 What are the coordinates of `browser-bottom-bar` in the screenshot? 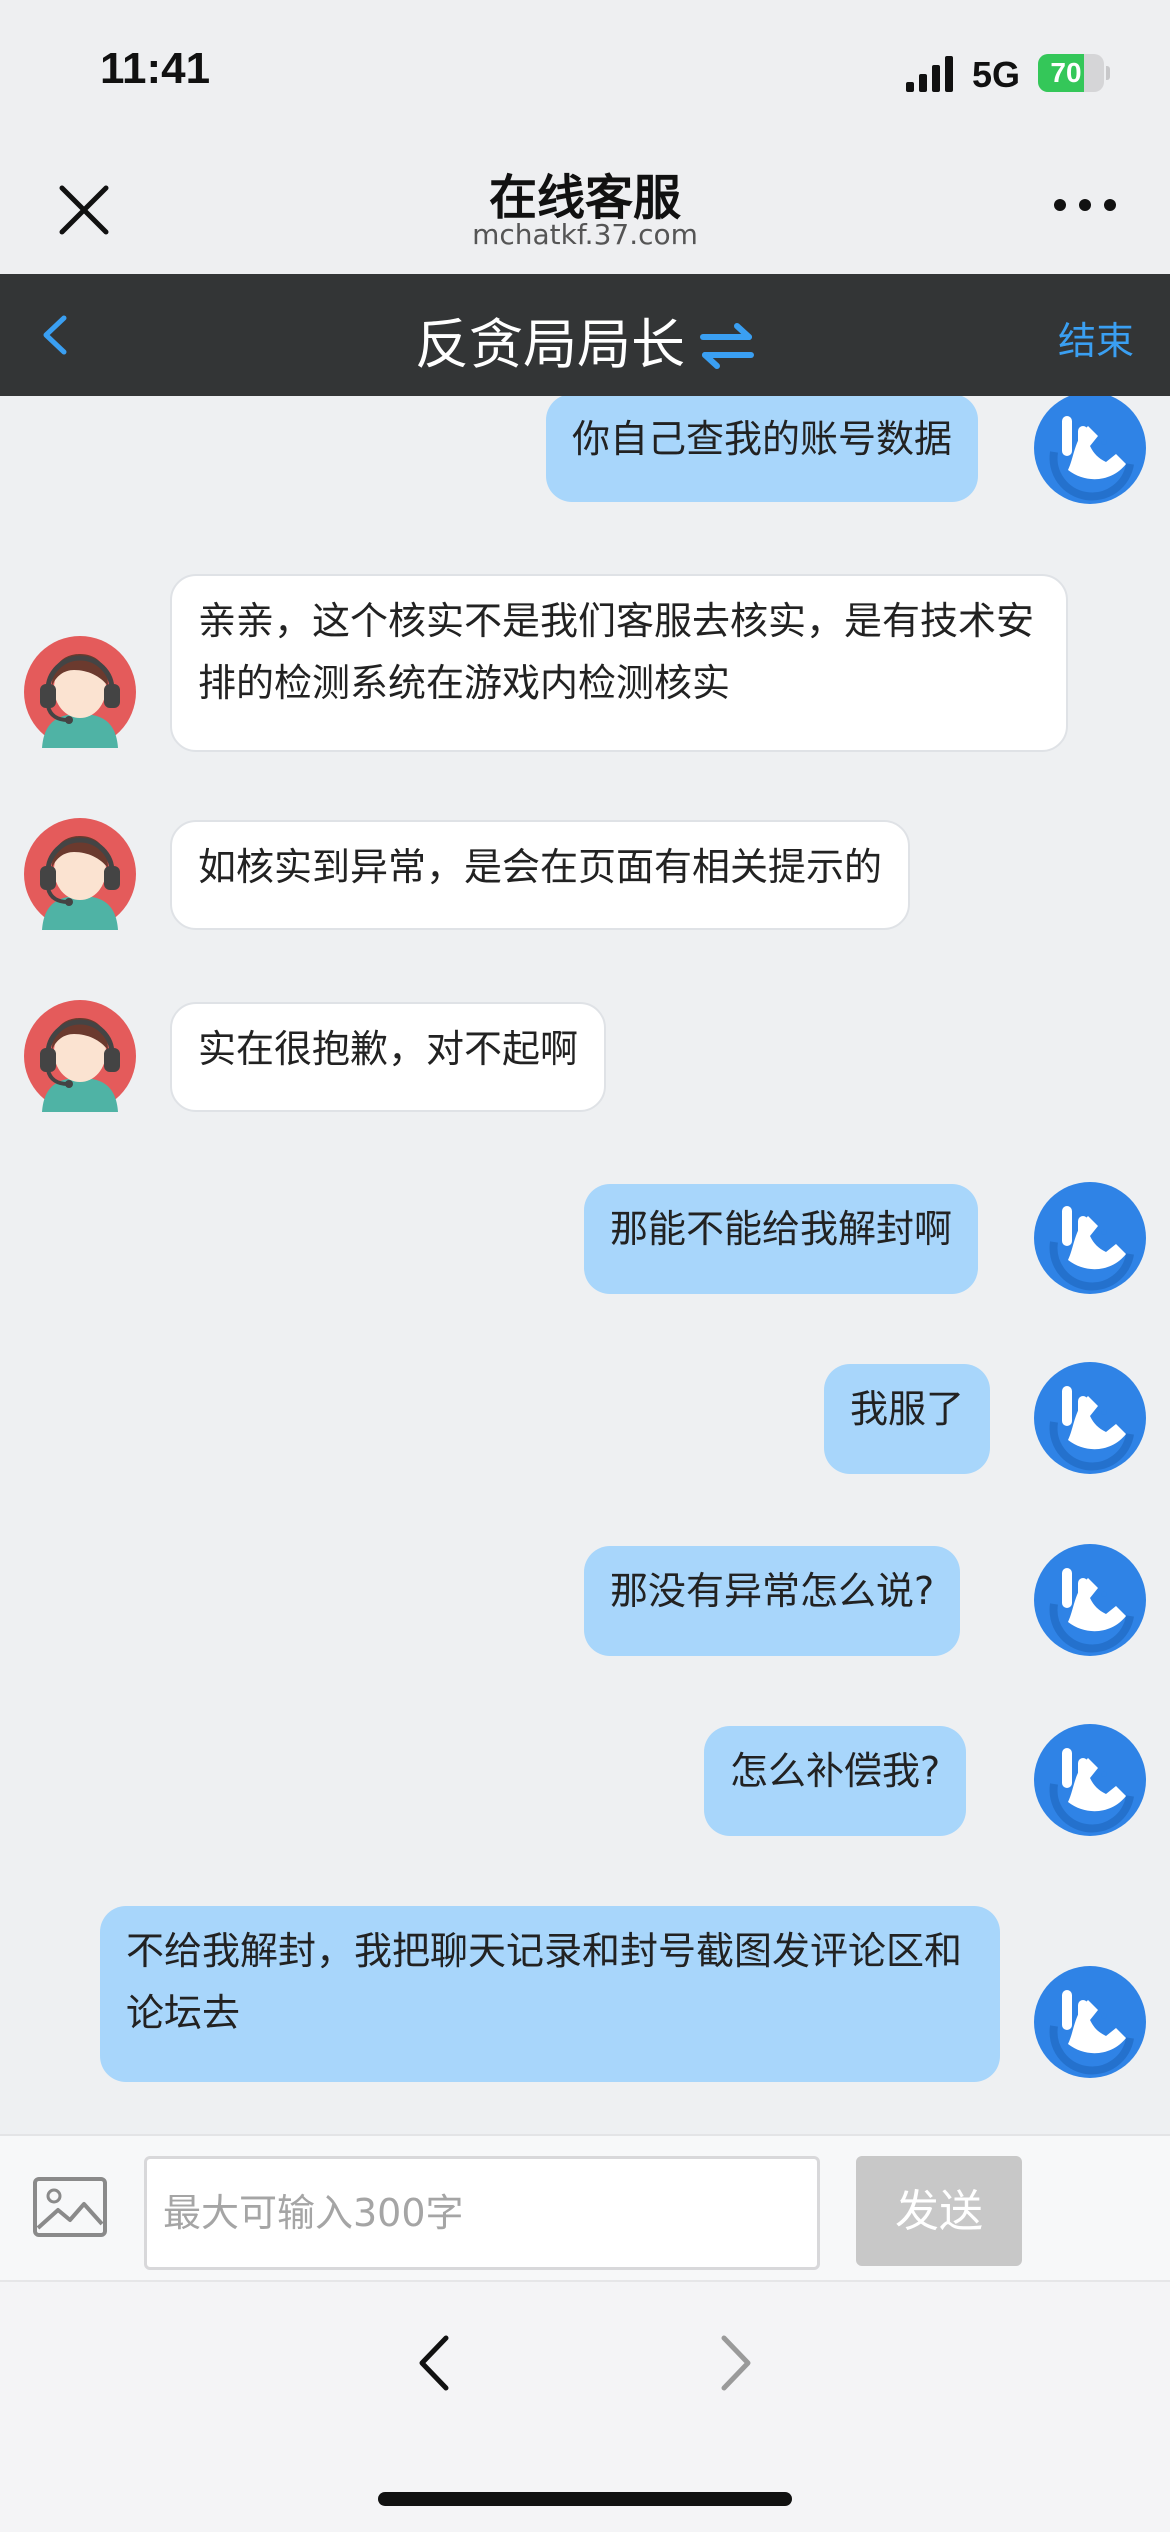 It's located at (585, 2406).